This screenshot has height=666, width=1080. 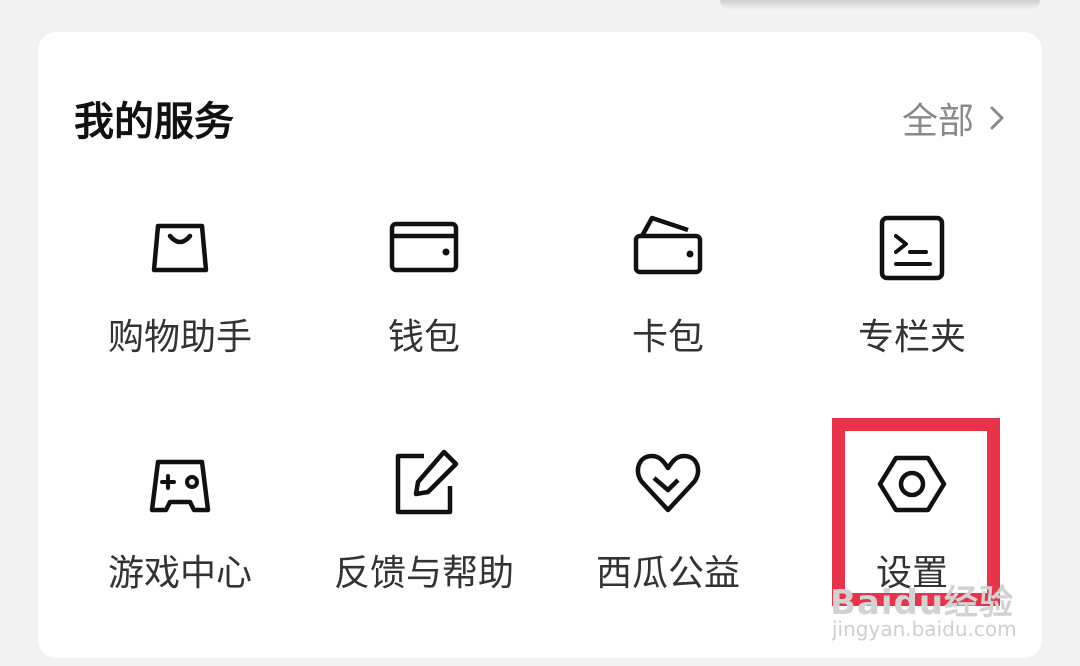 What do you see at coordinates (912, 248) in the screenshot?
I see `column-folder-icon` at bounding box center [912, 248].